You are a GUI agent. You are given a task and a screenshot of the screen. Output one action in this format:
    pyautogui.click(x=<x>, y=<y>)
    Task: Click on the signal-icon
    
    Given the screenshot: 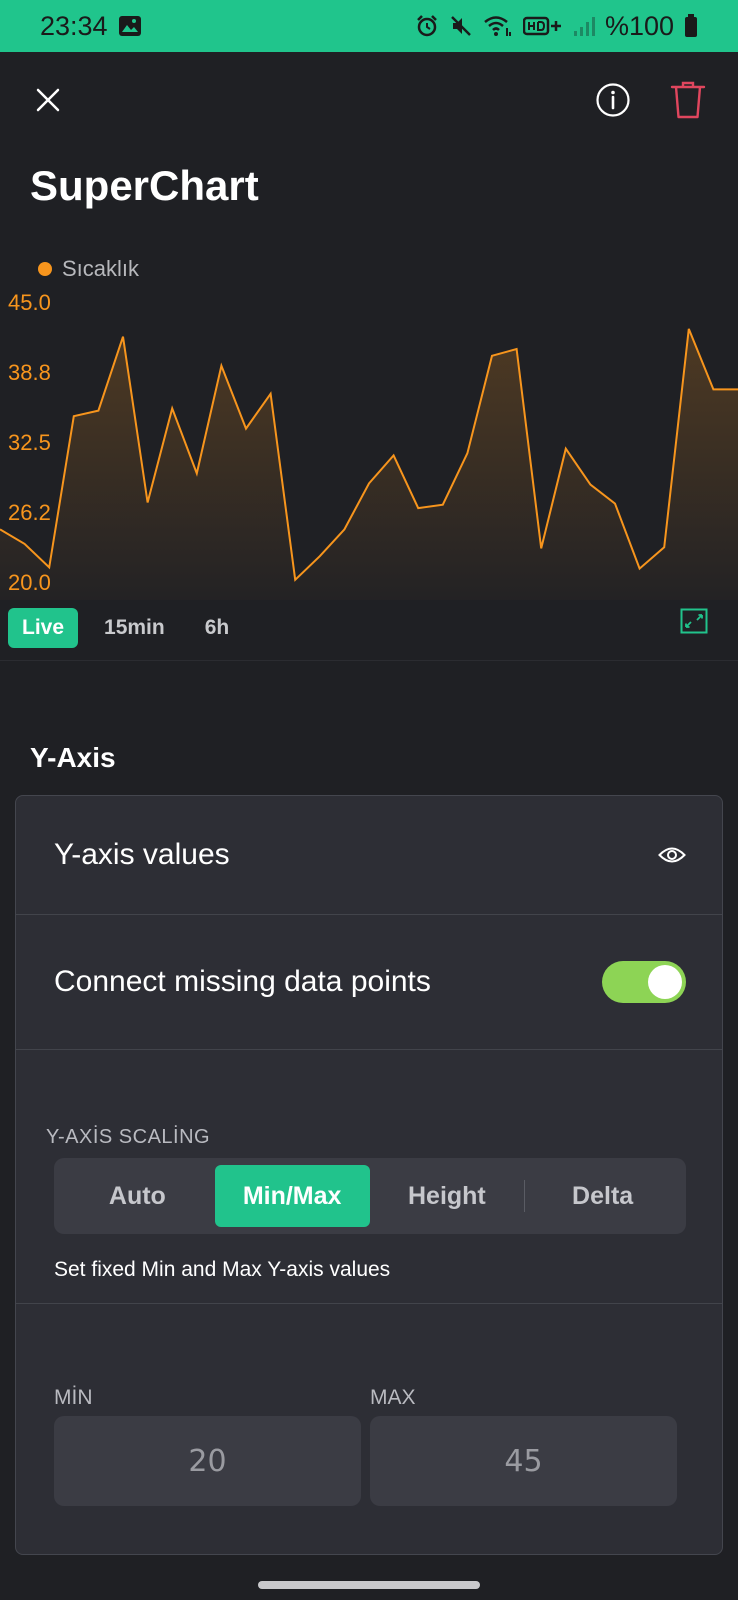 What is the action you would take?
    pyautogui.click(x=584, y=26)
    